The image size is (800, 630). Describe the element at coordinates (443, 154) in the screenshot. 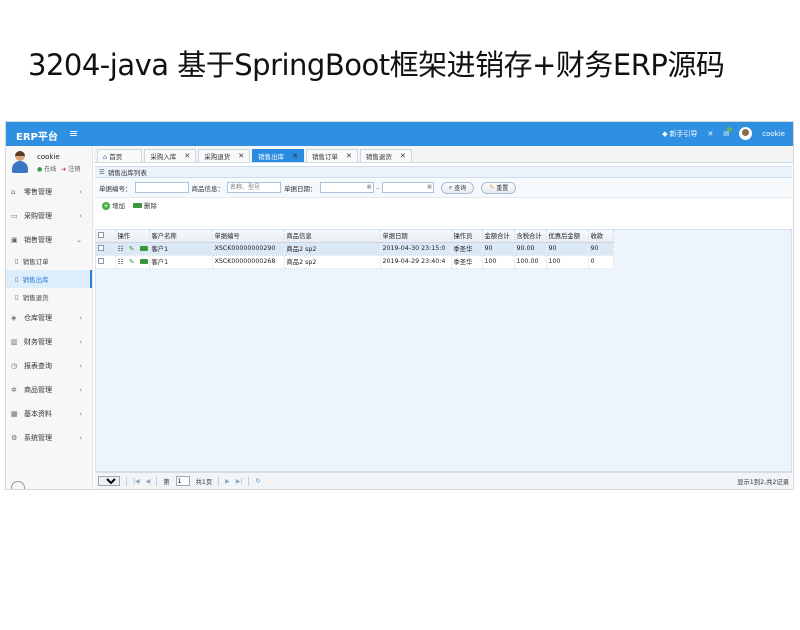

I see `tab-bar: ⌂ 首页 采购入库 ✕ 采购退货 ✕ 销售出库 ✕ 销售订单 ✕ 销售退货 ✕` at that location.